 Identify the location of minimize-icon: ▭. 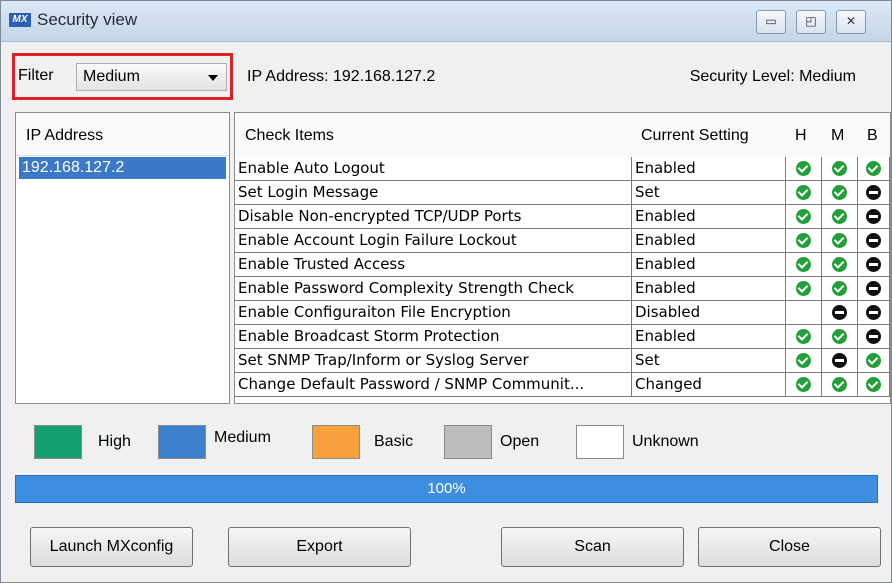
(771, 21).